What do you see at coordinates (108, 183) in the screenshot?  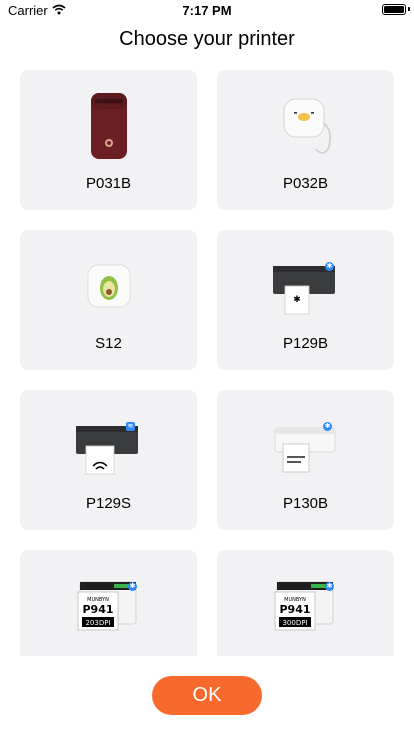 I see `printer-label: P031B` at bounding box center [108, 183].